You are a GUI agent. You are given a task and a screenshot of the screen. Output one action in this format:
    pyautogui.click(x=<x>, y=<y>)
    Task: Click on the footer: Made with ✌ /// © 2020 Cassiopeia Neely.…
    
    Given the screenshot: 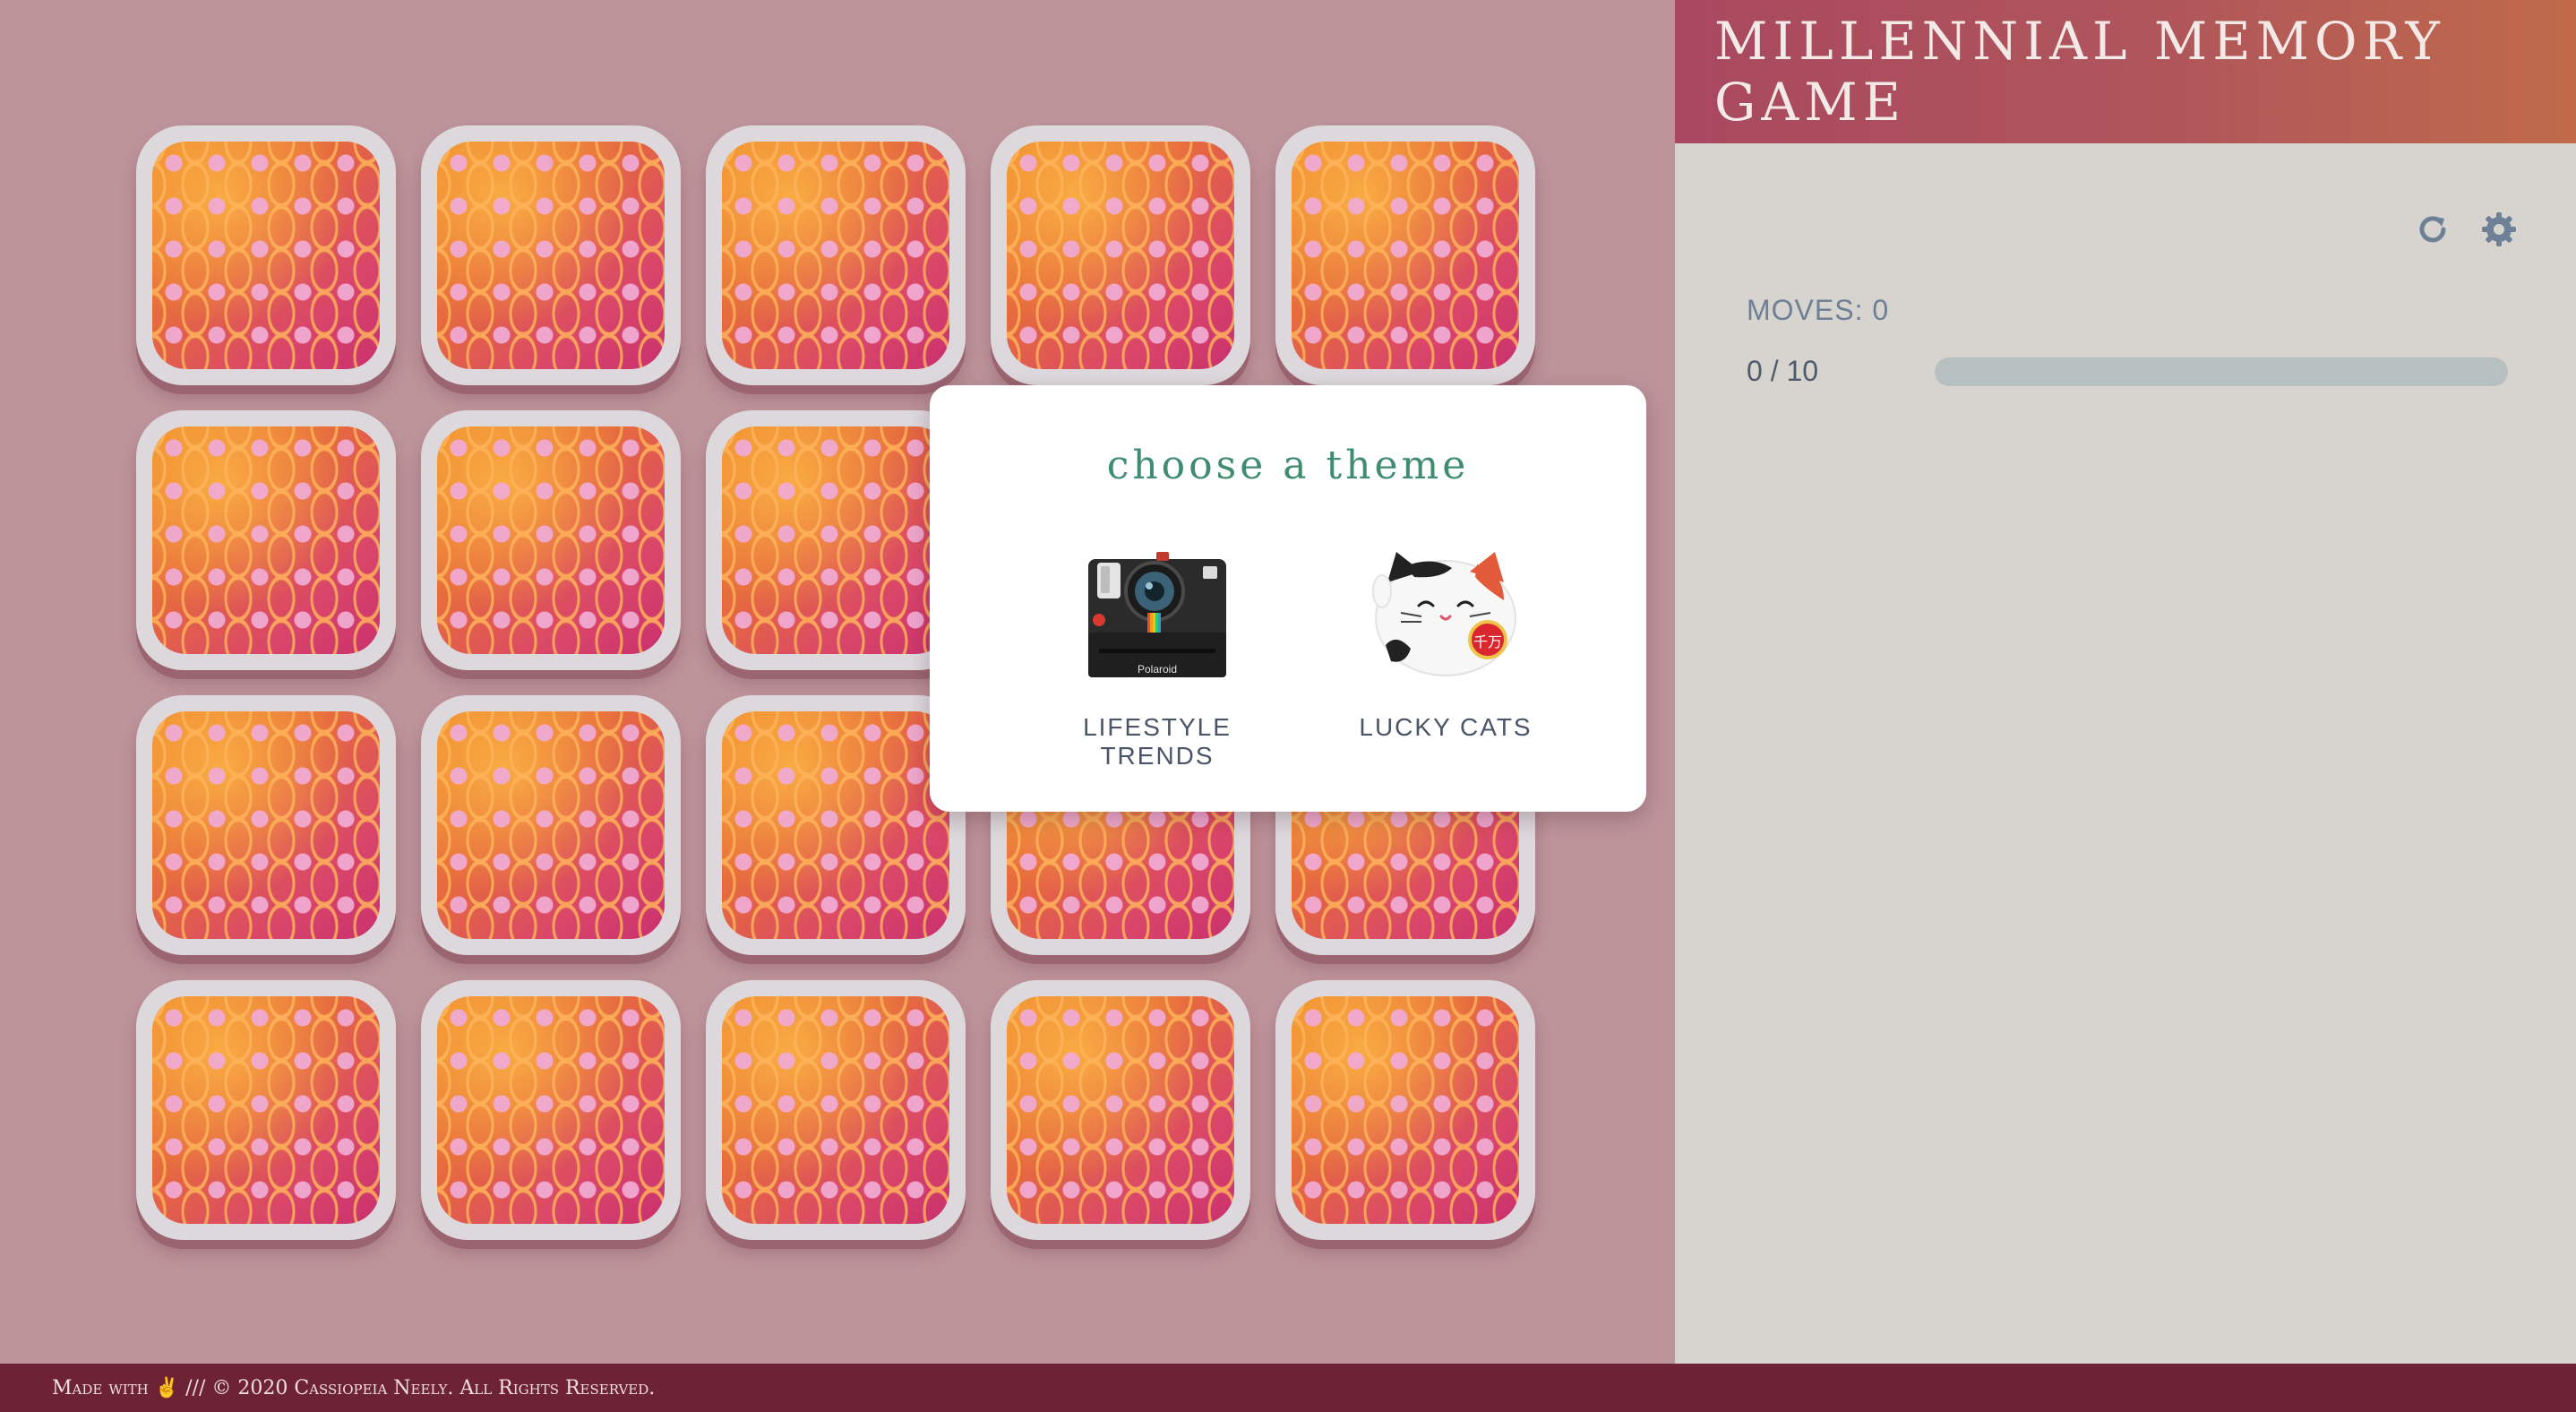 What is the action you would take?
    pyautogui.click(x=1288, y=1388)
    